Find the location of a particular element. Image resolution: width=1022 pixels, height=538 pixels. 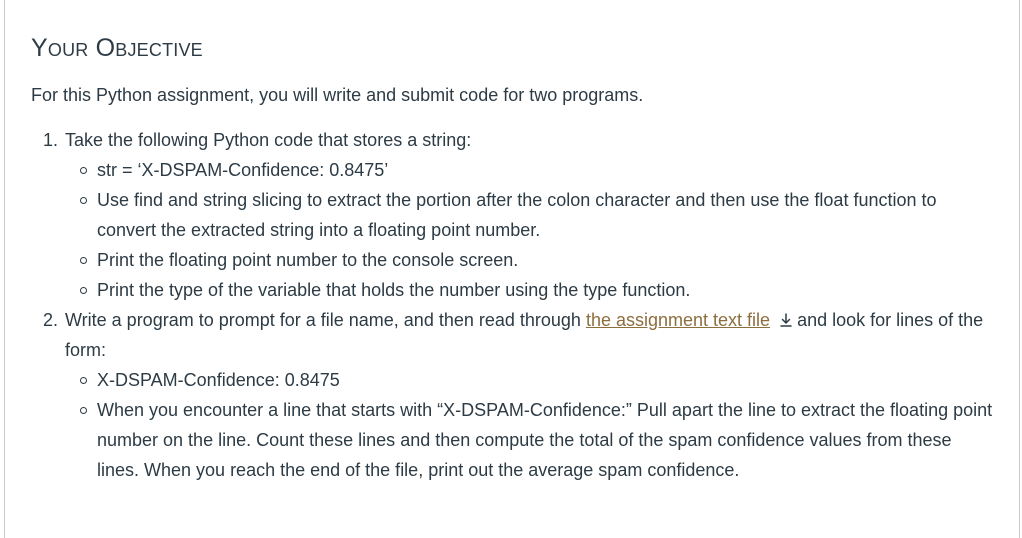

list-item: X-DSPAM-Confidence: 0.8475 is located at coordinates (537, 380).